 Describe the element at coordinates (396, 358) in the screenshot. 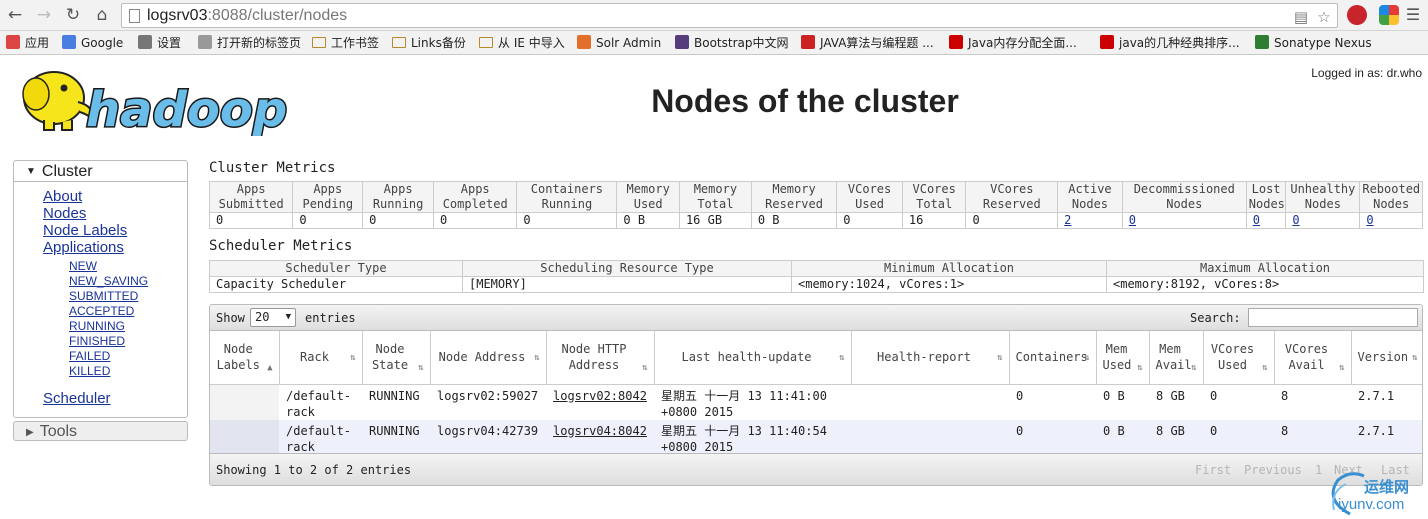

I see `column-header-node-state: Node State ⇅` at that location.